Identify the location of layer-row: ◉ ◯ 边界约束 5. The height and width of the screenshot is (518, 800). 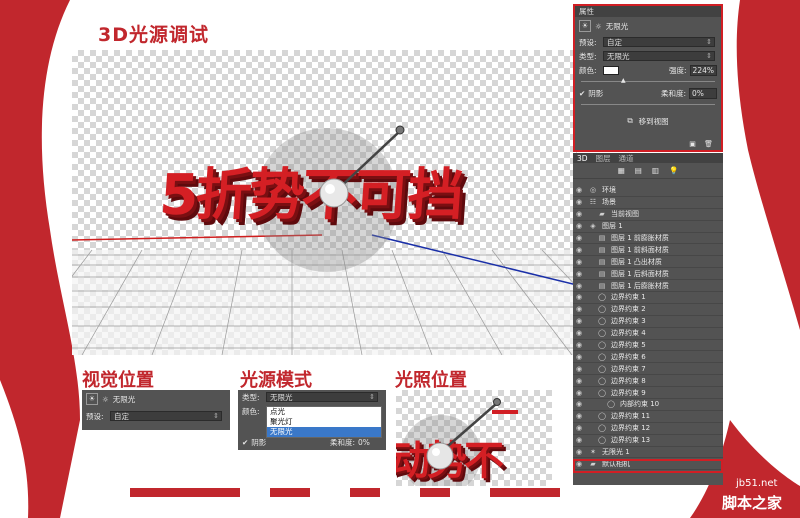
(648, 346).